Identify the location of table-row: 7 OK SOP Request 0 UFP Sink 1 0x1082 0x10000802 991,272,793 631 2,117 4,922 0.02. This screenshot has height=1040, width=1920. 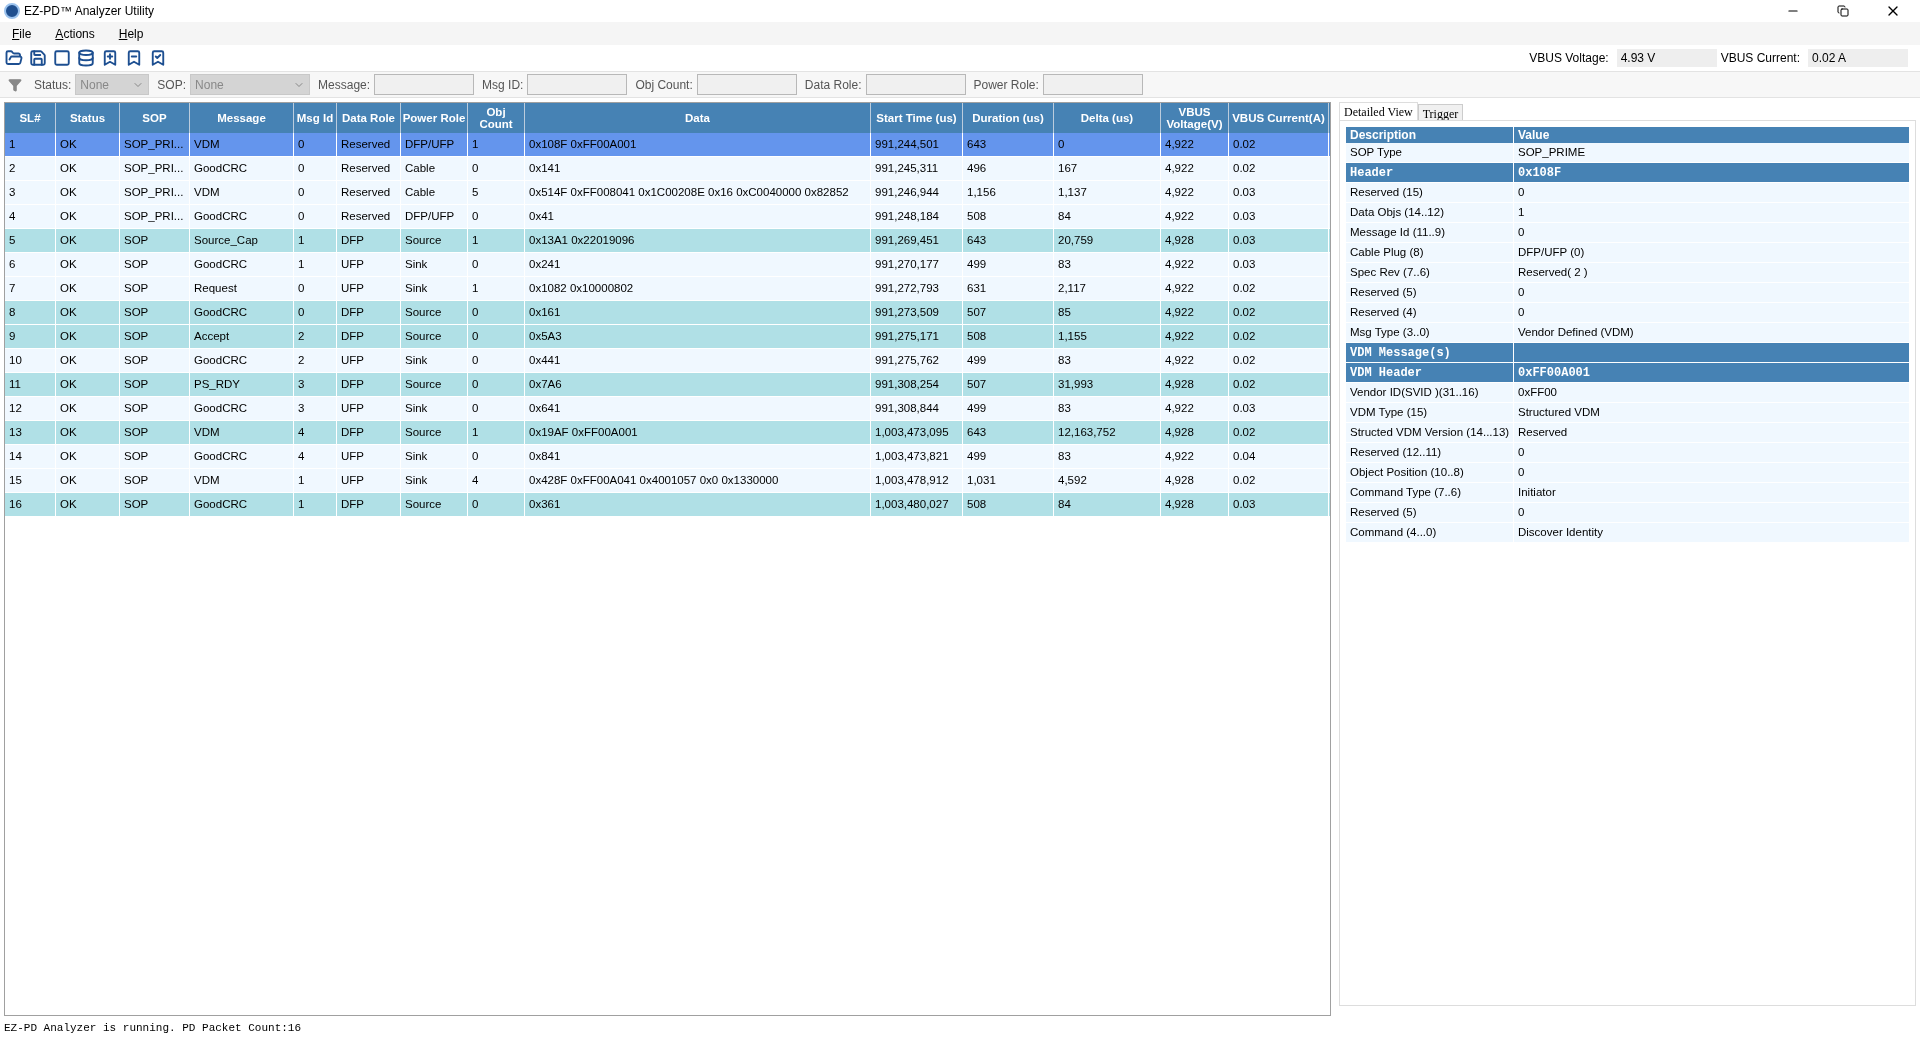
(667, 289).